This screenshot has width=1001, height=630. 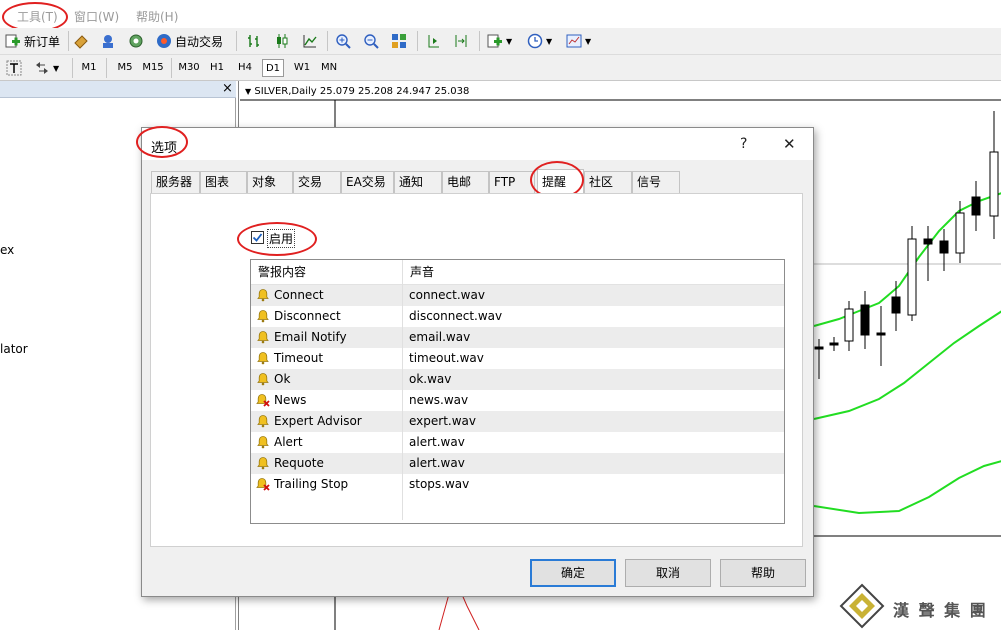 What do you see at coordinates (763, 573) in the screenshot?
I see `help-button: 帮助` at bounding box center [763, 573].